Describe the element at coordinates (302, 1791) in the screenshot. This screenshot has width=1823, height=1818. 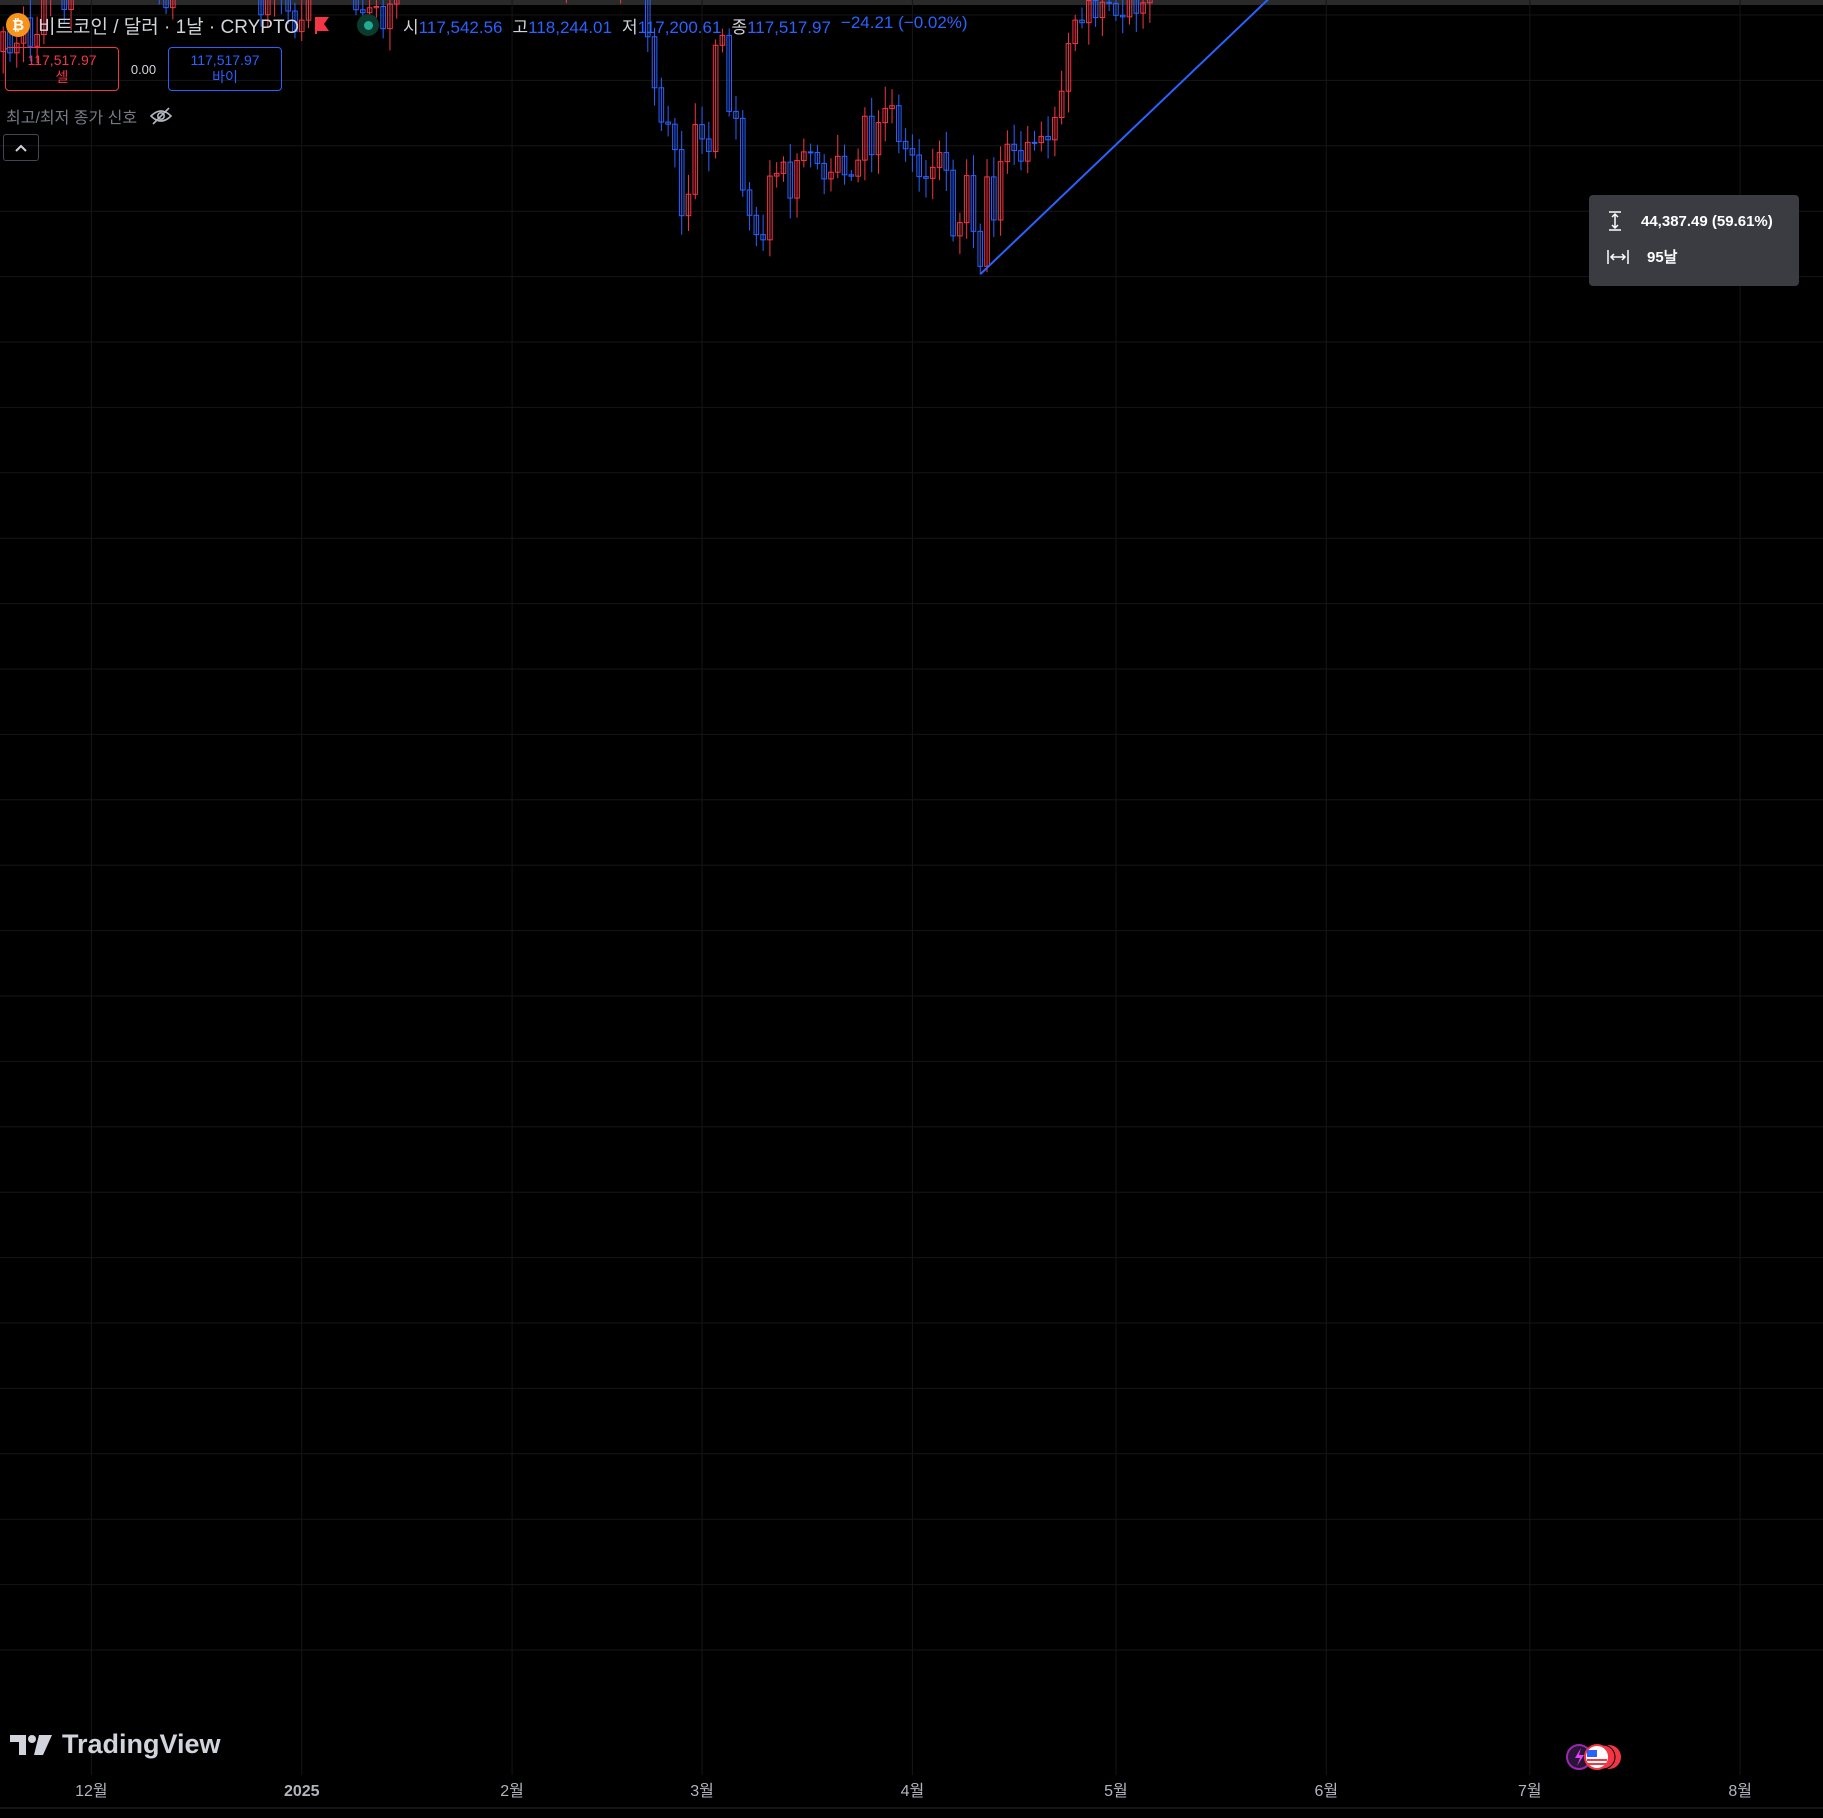
I see `x-tick-label: 2025` at that location.